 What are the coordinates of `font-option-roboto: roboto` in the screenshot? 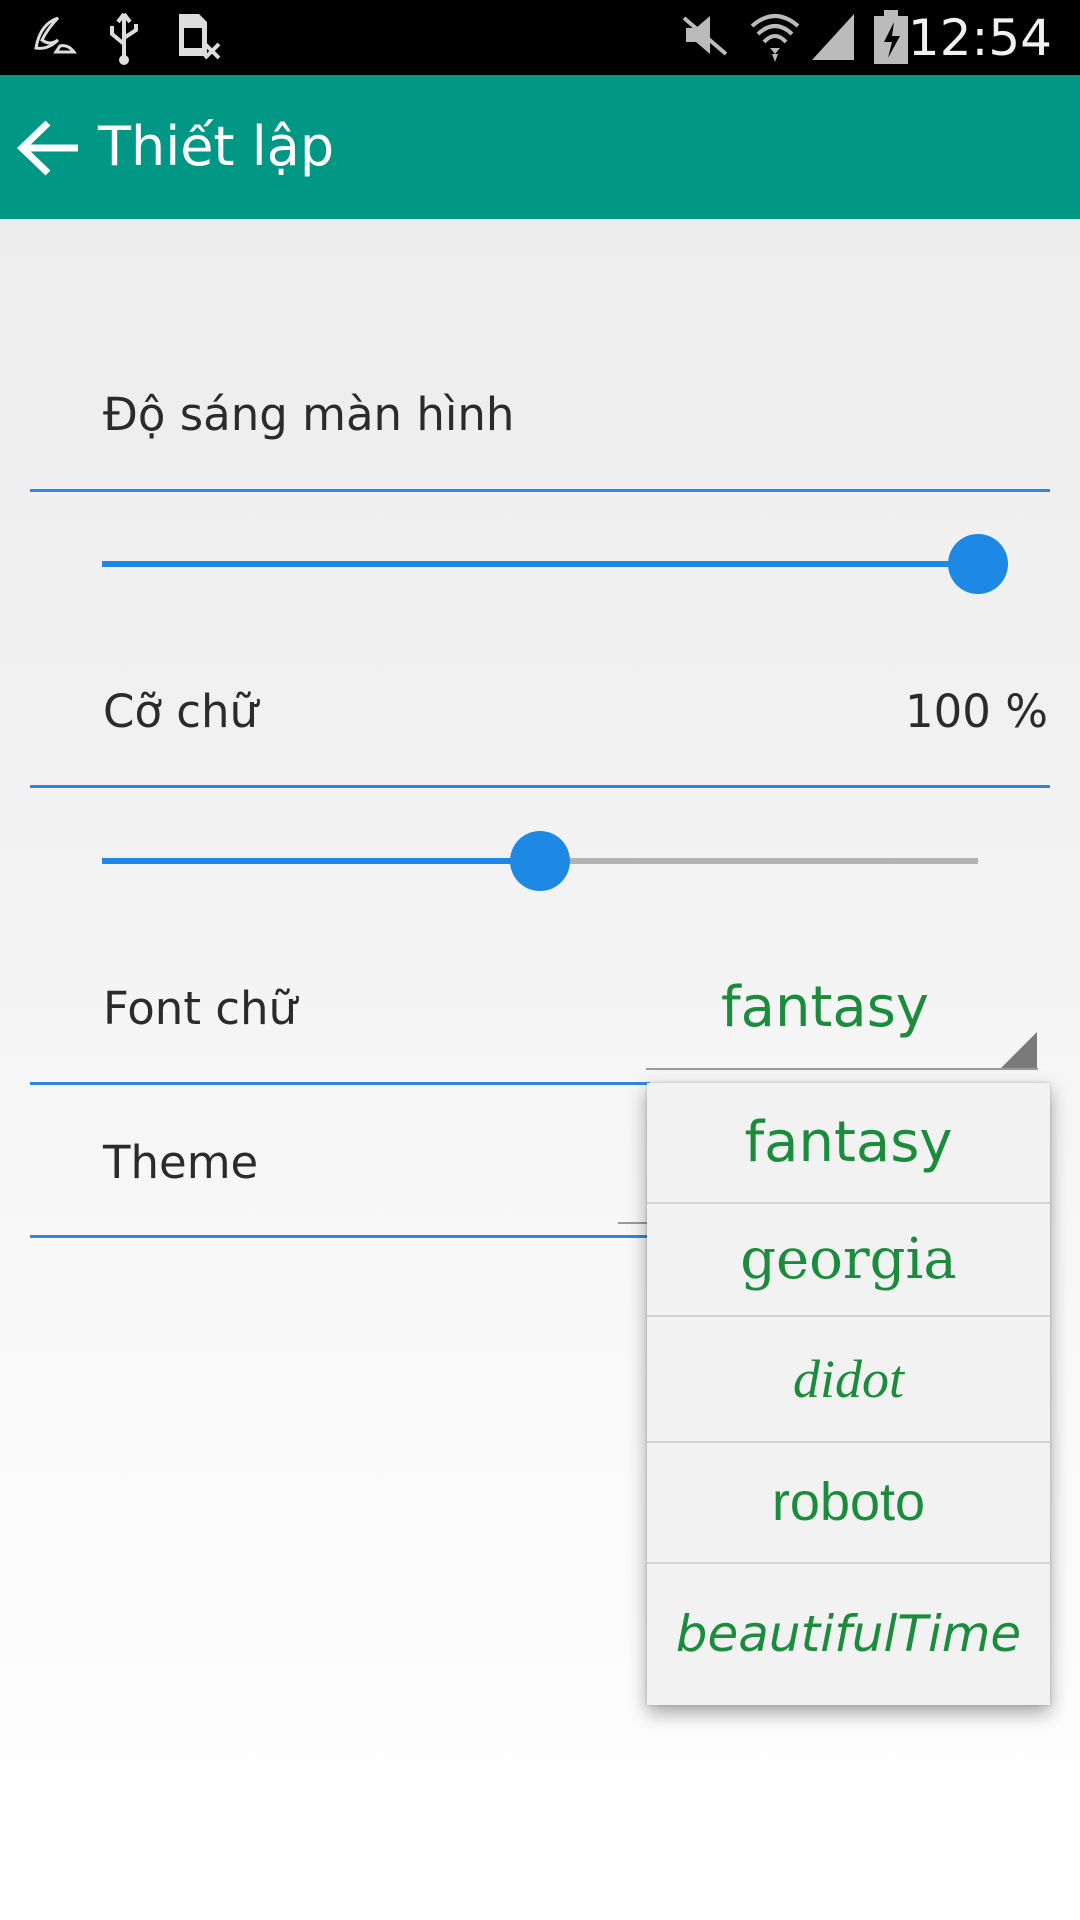 It's located at (848, 1503).